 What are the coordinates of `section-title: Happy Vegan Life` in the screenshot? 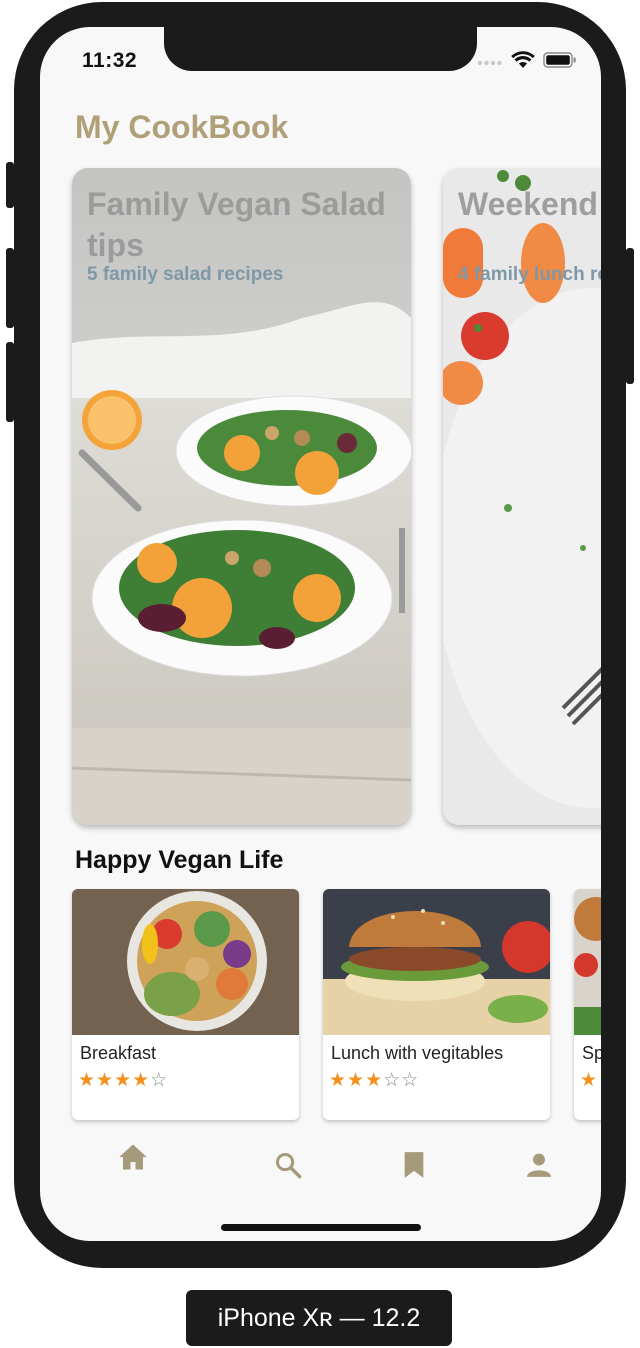 It's located at (179, 860).